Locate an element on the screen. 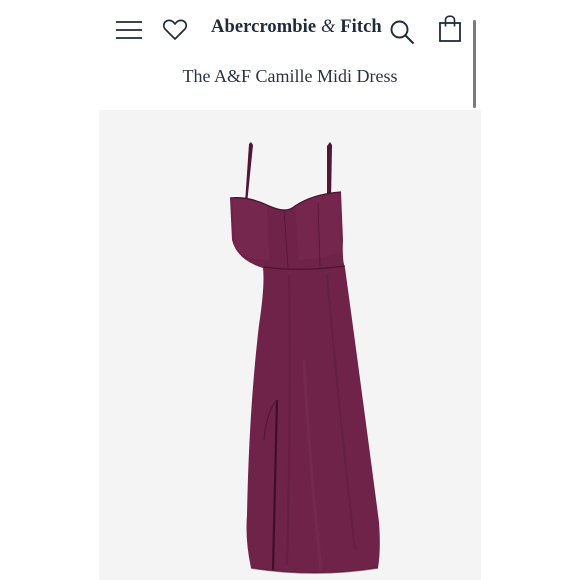 The height and width of the screenshot is (580, 580). brand-logo: Abercrombie & Fitch is located at coordinates (296, 27).